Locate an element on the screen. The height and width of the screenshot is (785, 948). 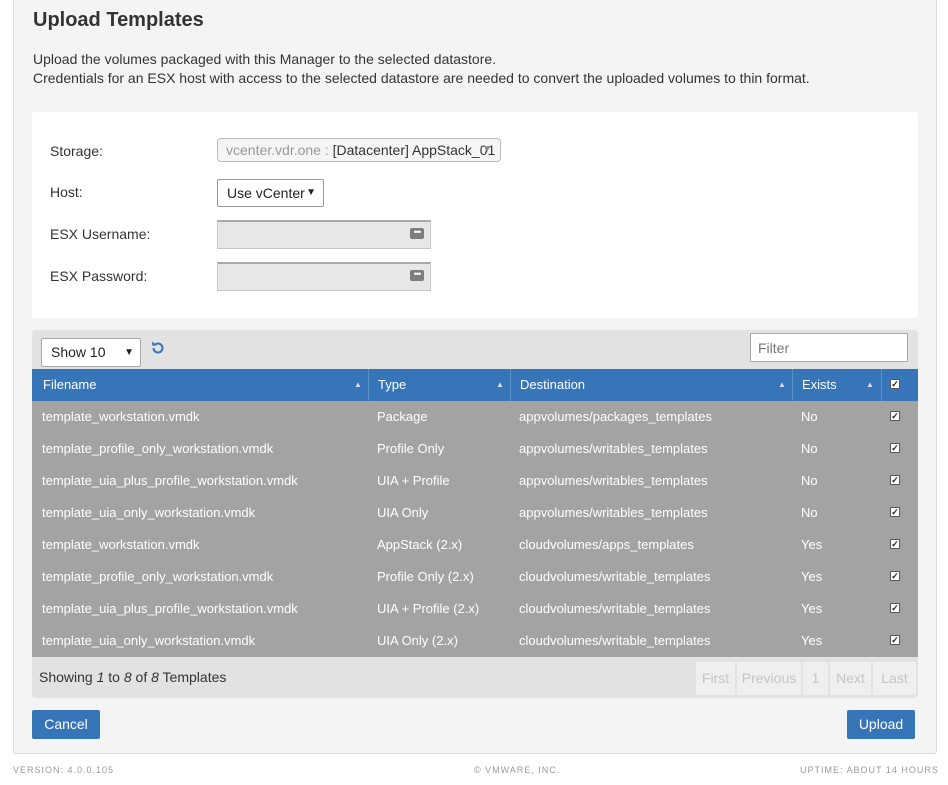
showing-summary: Showing 1 to 8 of 8 Templates is located at coordinates (133, 677).